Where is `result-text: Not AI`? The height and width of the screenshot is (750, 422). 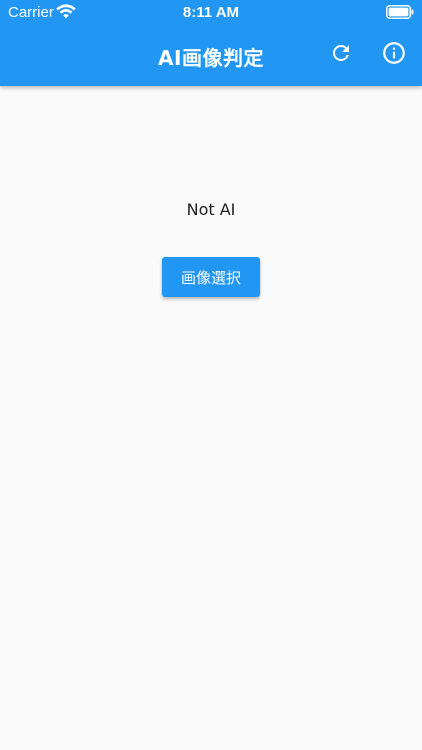
result-text: Not AI is located at coordinates (211, 209).